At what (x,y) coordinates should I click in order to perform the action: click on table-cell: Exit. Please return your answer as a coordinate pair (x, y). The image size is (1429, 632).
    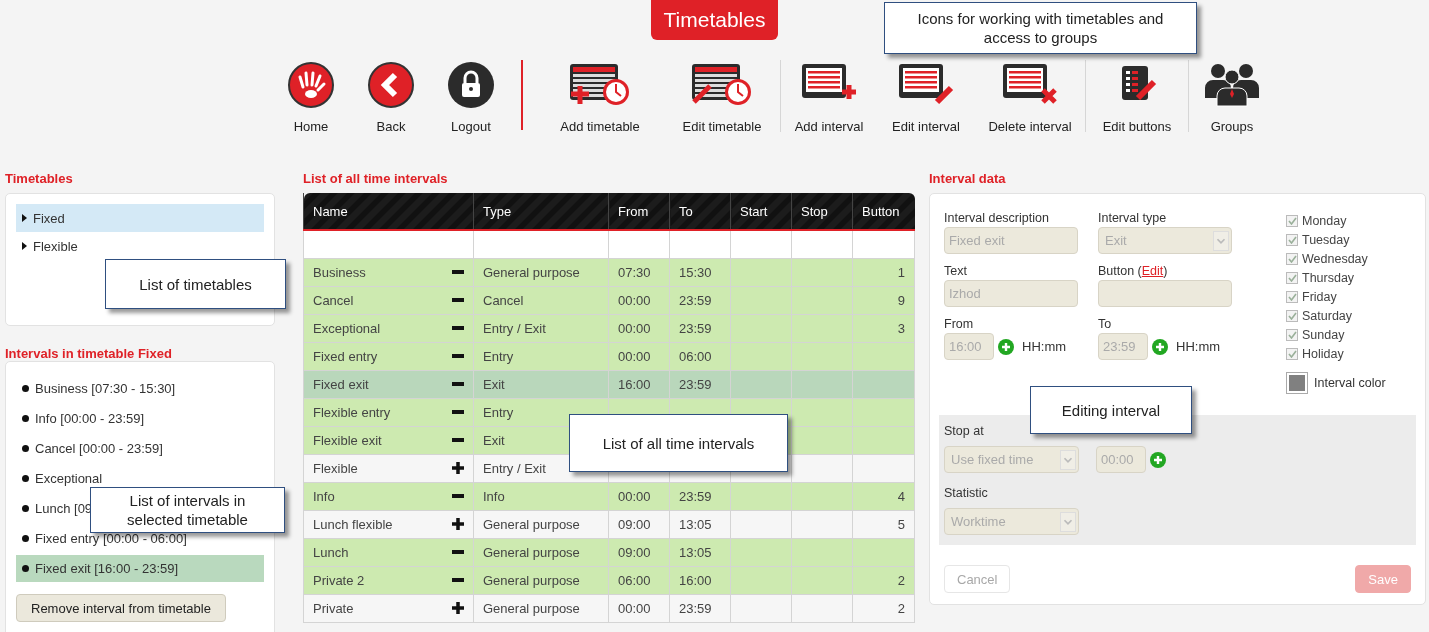
    Looking at the image, I should click on (541, 384).